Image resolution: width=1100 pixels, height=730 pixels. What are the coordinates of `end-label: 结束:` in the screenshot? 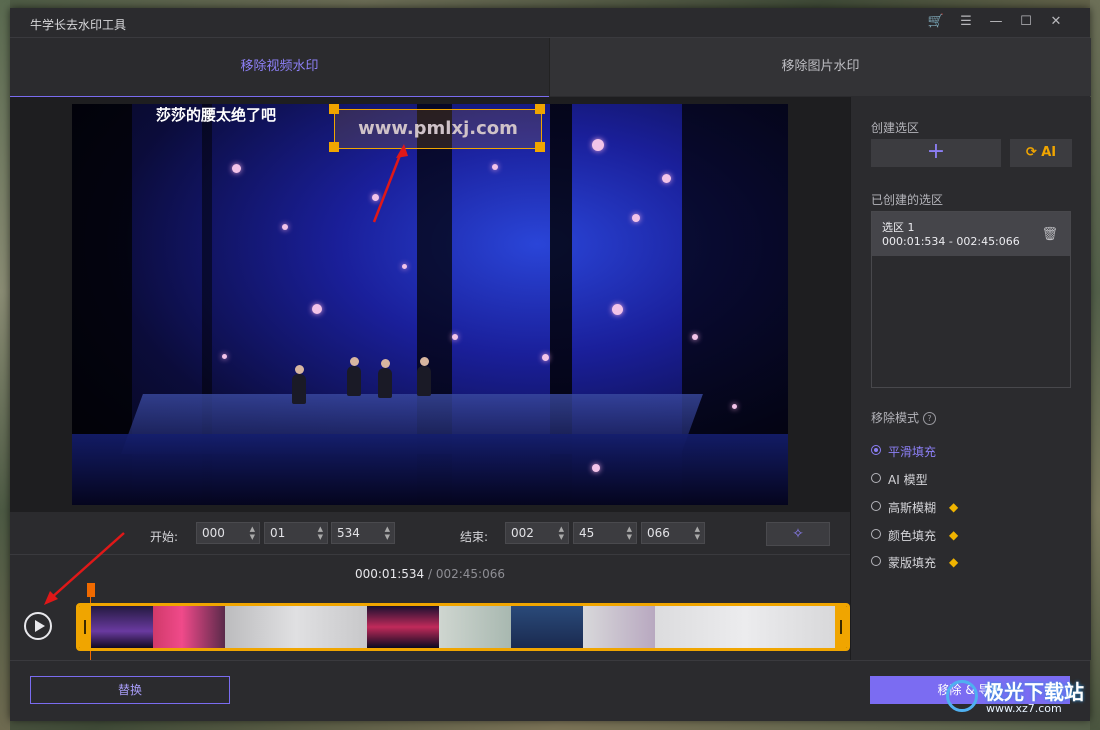 It's located at (474, 537).